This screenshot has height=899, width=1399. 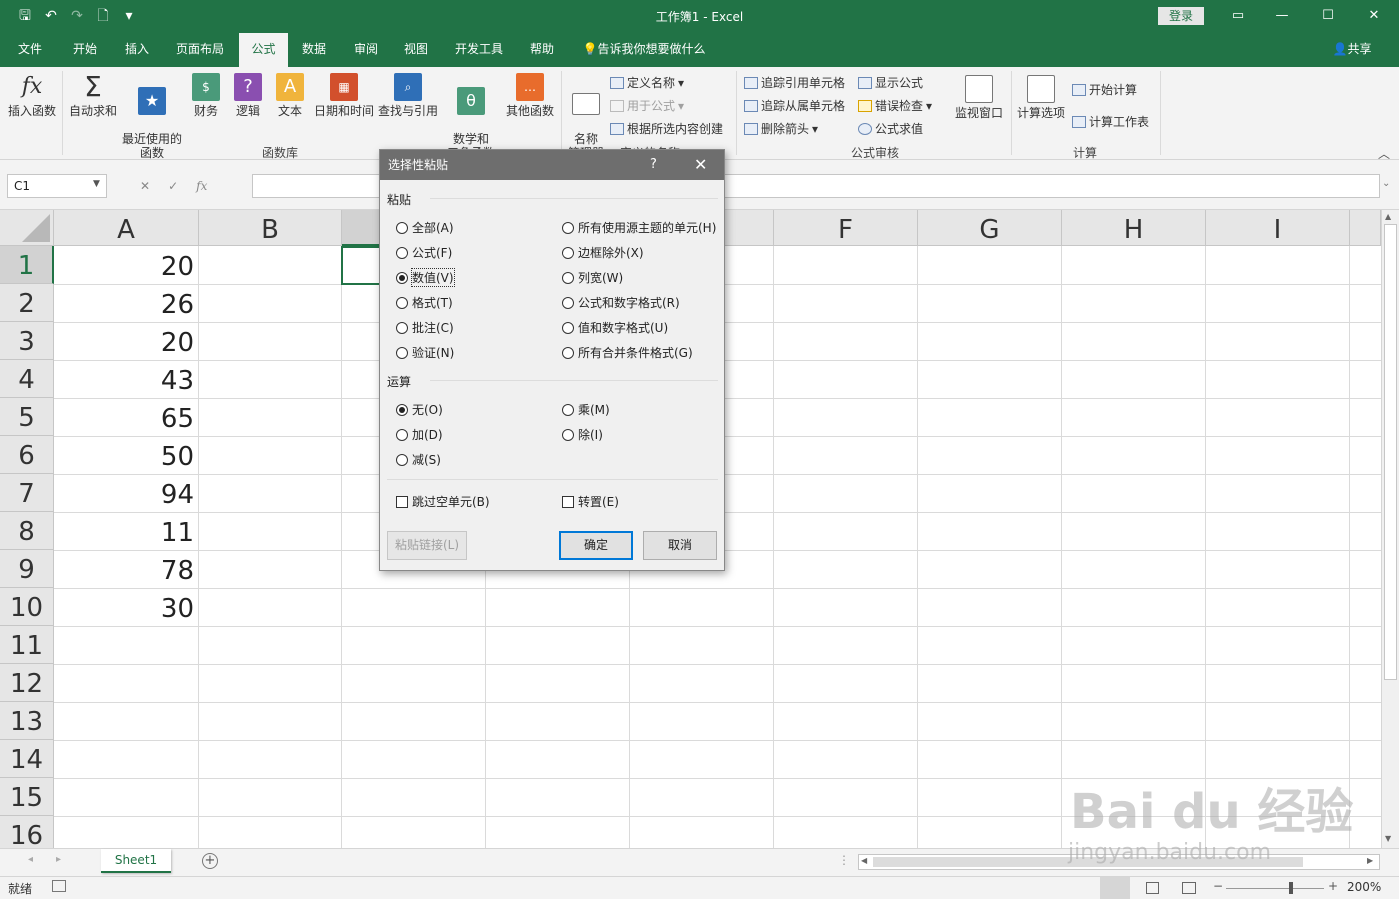 What do you see at coordinates (206, 95) in the screenshot?
I see `financial-button: $ 财务` at bounding box center [206, 95].